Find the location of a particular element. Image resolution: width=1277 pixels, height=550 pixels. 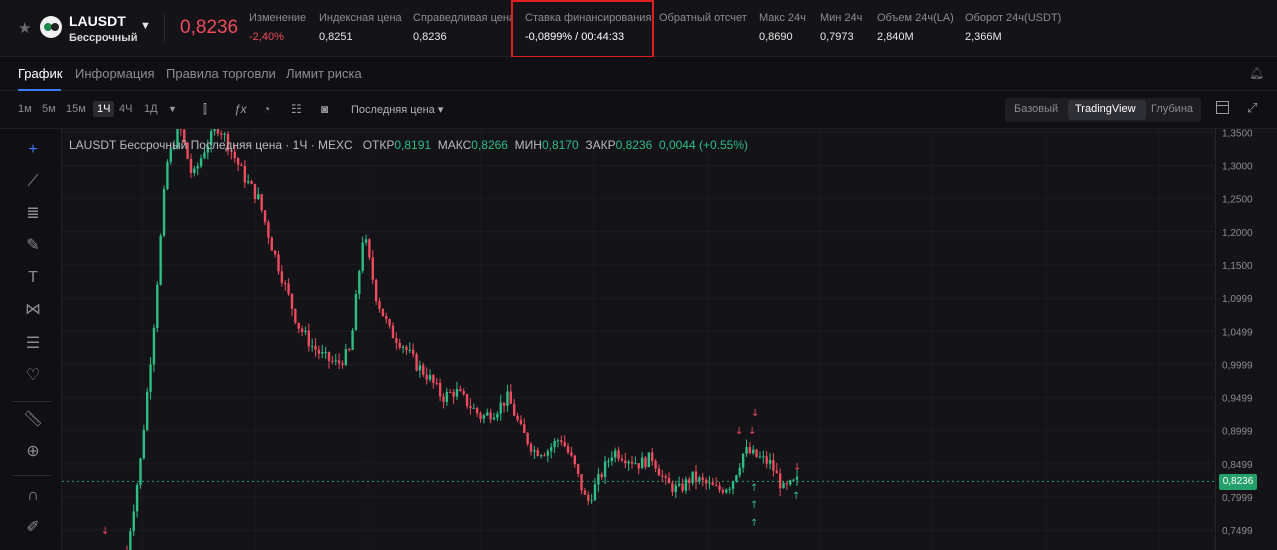

symbol-dropdown-caret-icon: ▼ is located at coordinates (145, 26).